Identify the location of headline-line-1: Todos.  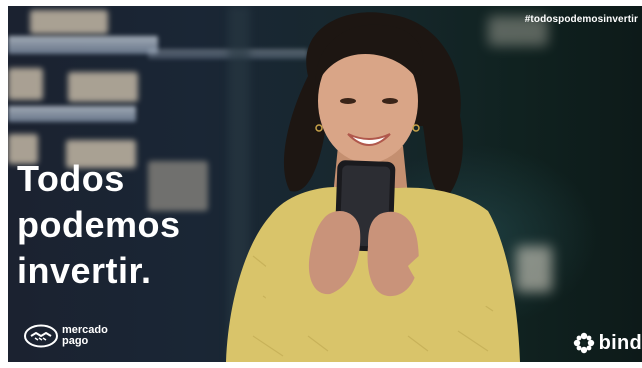
(71, 178).